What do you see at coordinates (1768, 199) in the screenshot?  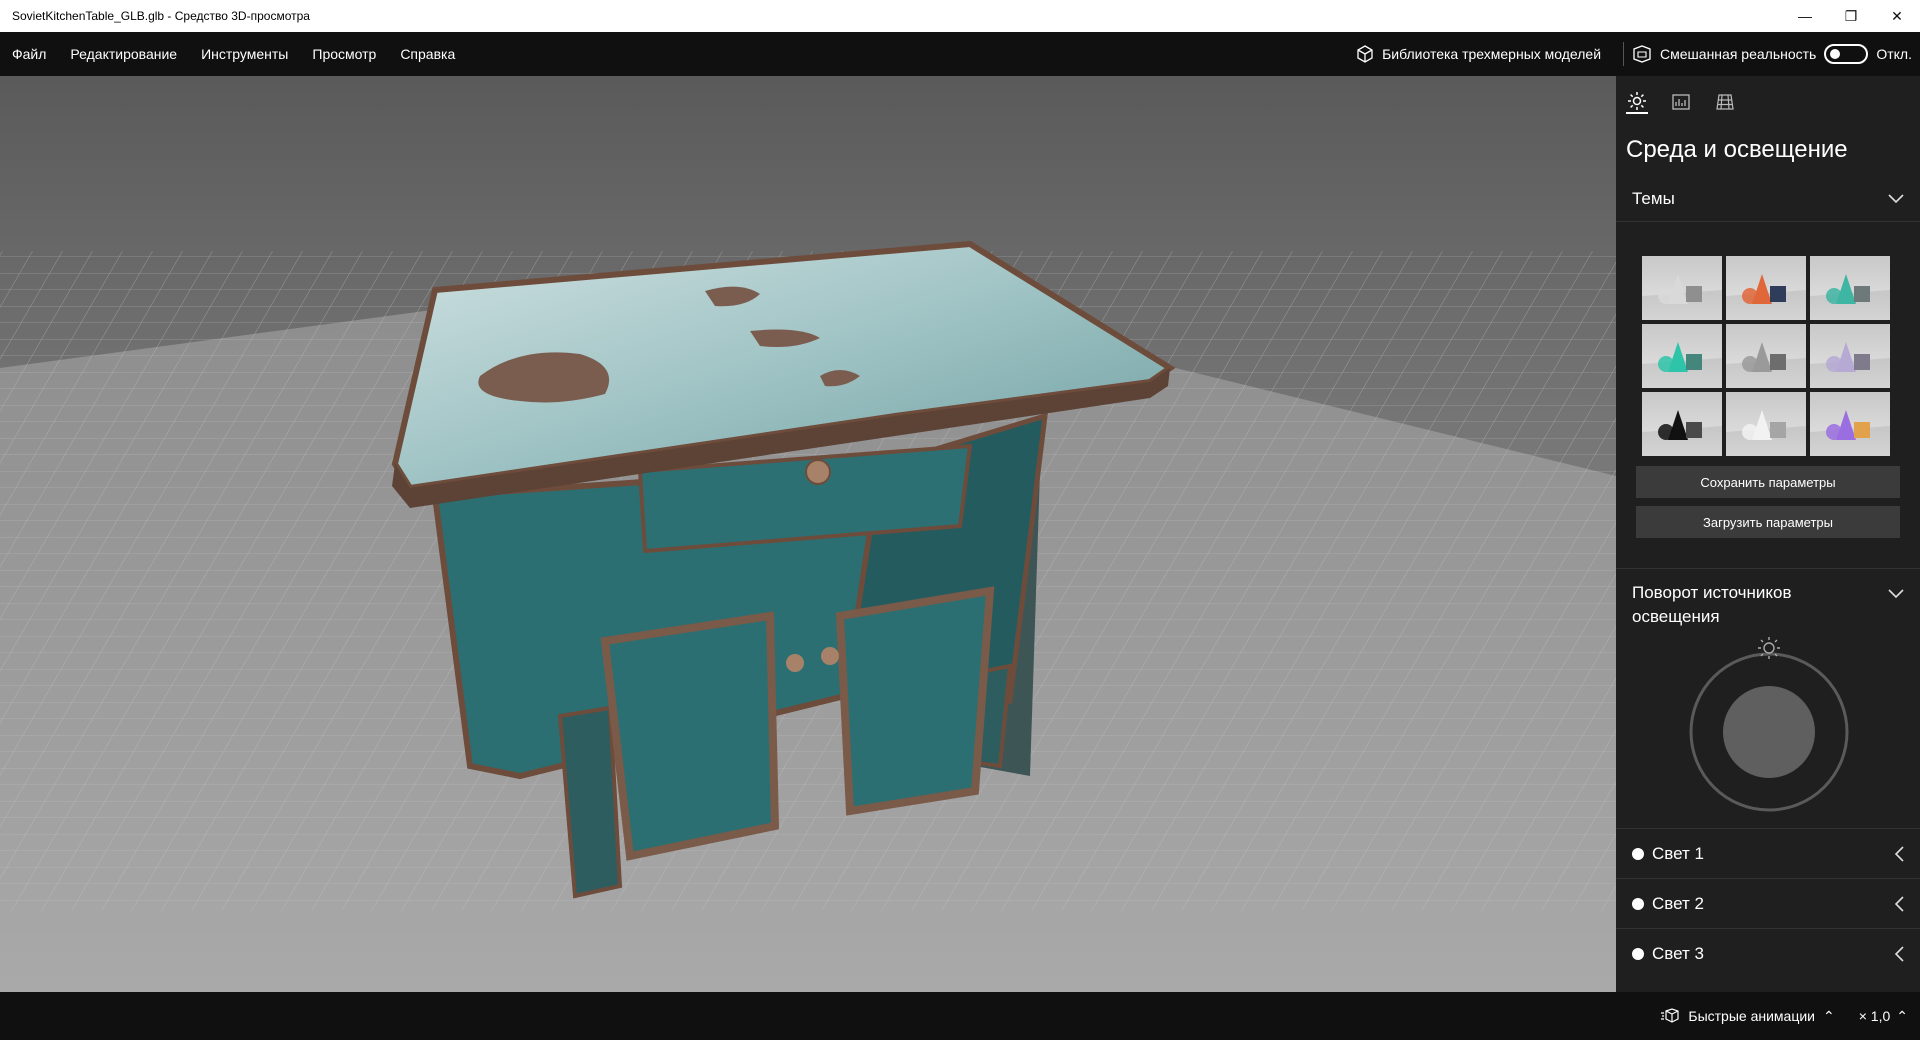 I see `themes-section-header: Темы` at bounding box center [1768, 199].